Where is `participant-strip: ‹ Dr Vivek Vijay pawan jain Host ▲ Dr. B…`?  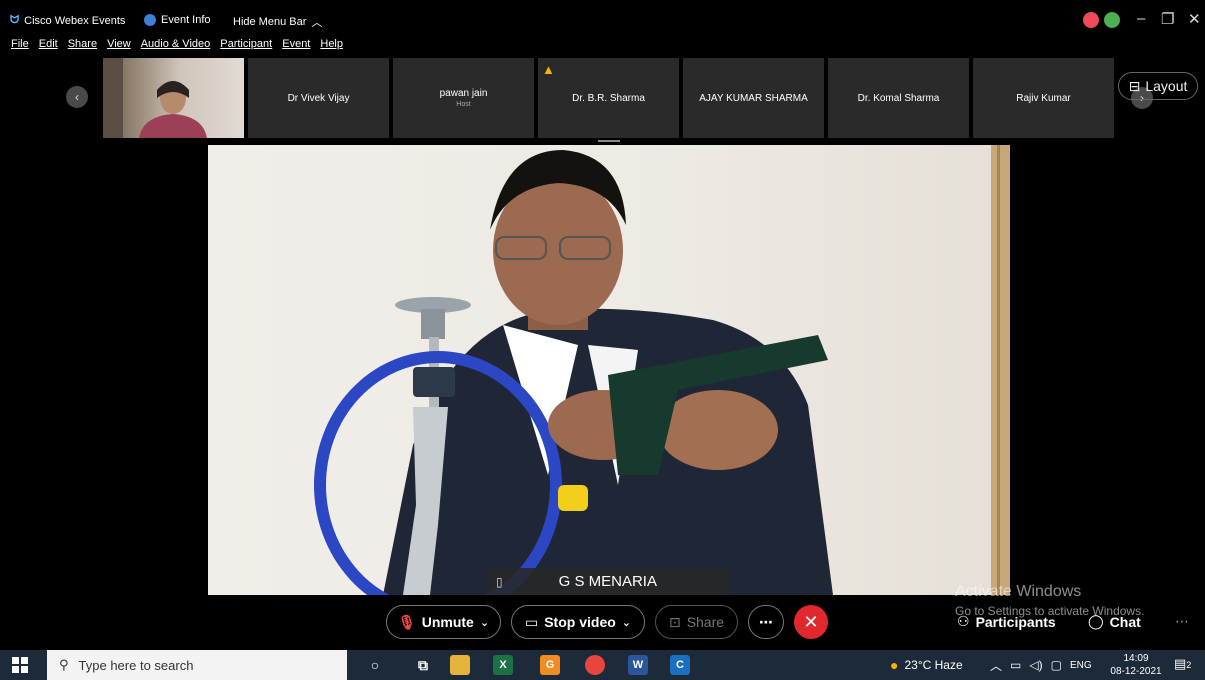
participant-strip: ‹ Dr Vivek Vijay pawan jain Host ▲ Dr. B… is located at coordinates (602, 99).